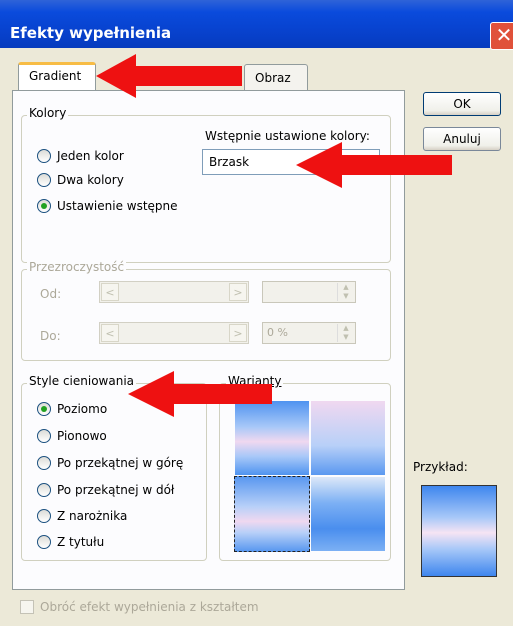 The width and height of the screenshot is (513, 626). What do you see at coordinates (273, 78) in the screenshot?
I see `tab-image-label: Obraz` at bounding box center [273, 78].